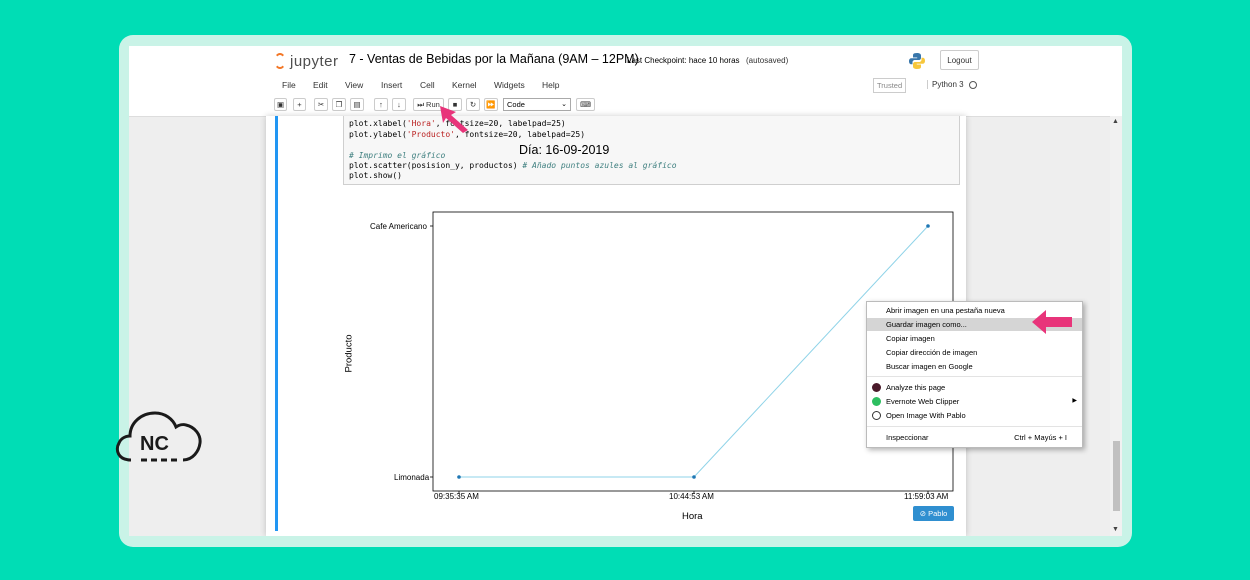  What do you see at coordinates (280, 61) in the screenshot?
I see `jupyter-logo-icon` at bounding box center [280, 61].